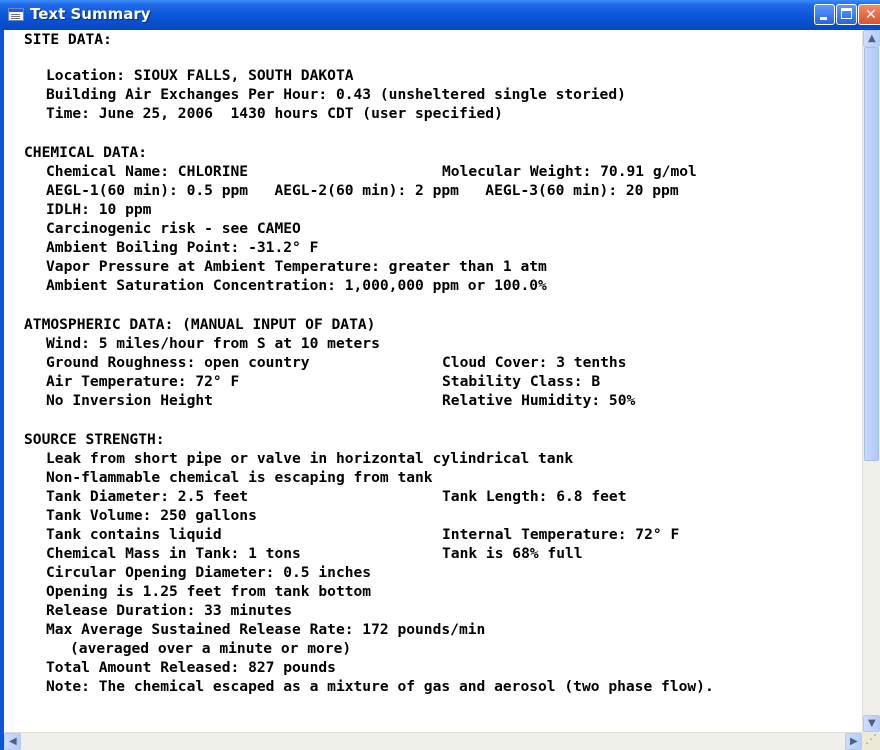 The image size is (880, 750). I want to click on scroll-left-button: ◀, so click(12, 741).